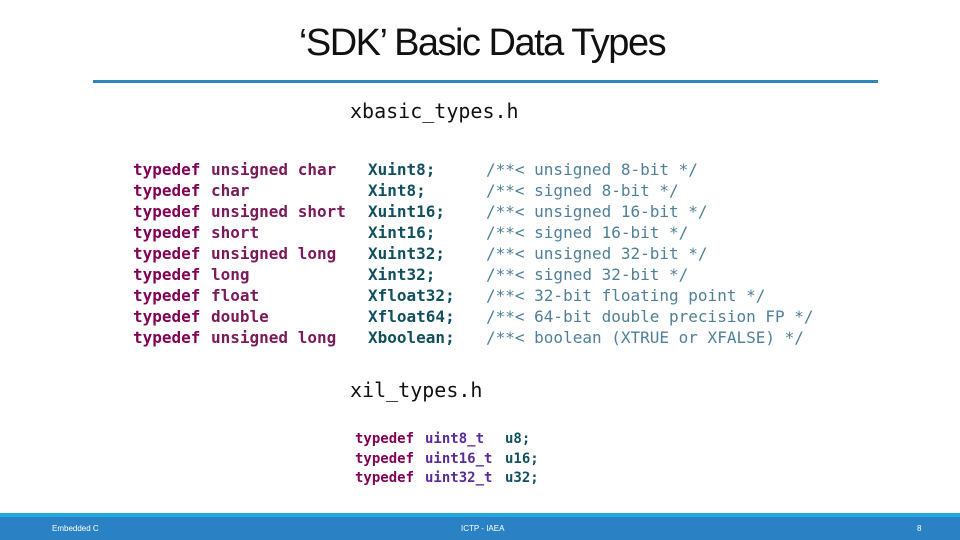 Image resolution: width=960 pixels, height=540 pixels. What do you see at coordinates (459, 478) in the screenshot?
I see `code-base: uint32_t` at bounding box center [459, 478].